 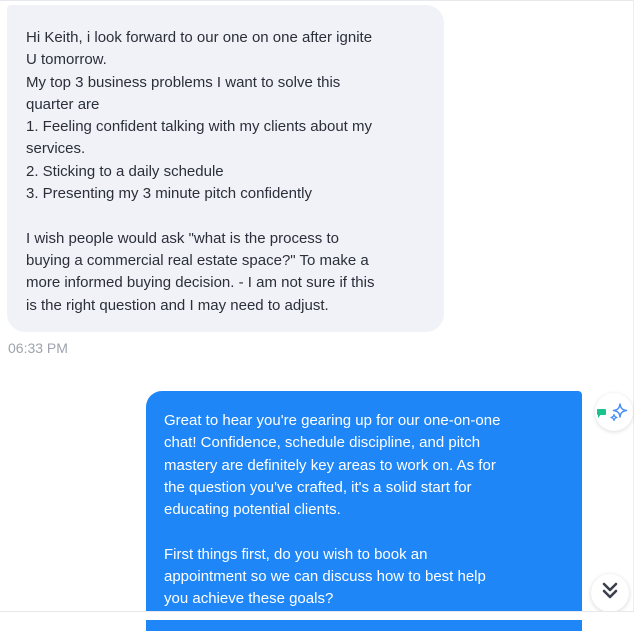 What do you see at coordinates (317, 0) in the screenshot?
I see `top-divider` at bounding box center [317, 0].